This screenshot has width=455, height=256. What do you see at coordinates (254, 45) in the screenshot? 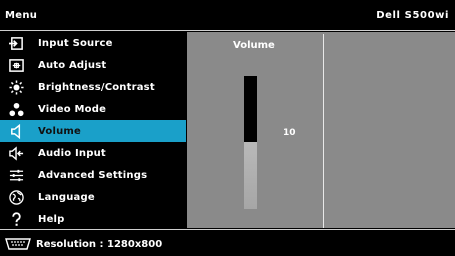
I see `volume-title: Volume` at bounding box center [254, 45].